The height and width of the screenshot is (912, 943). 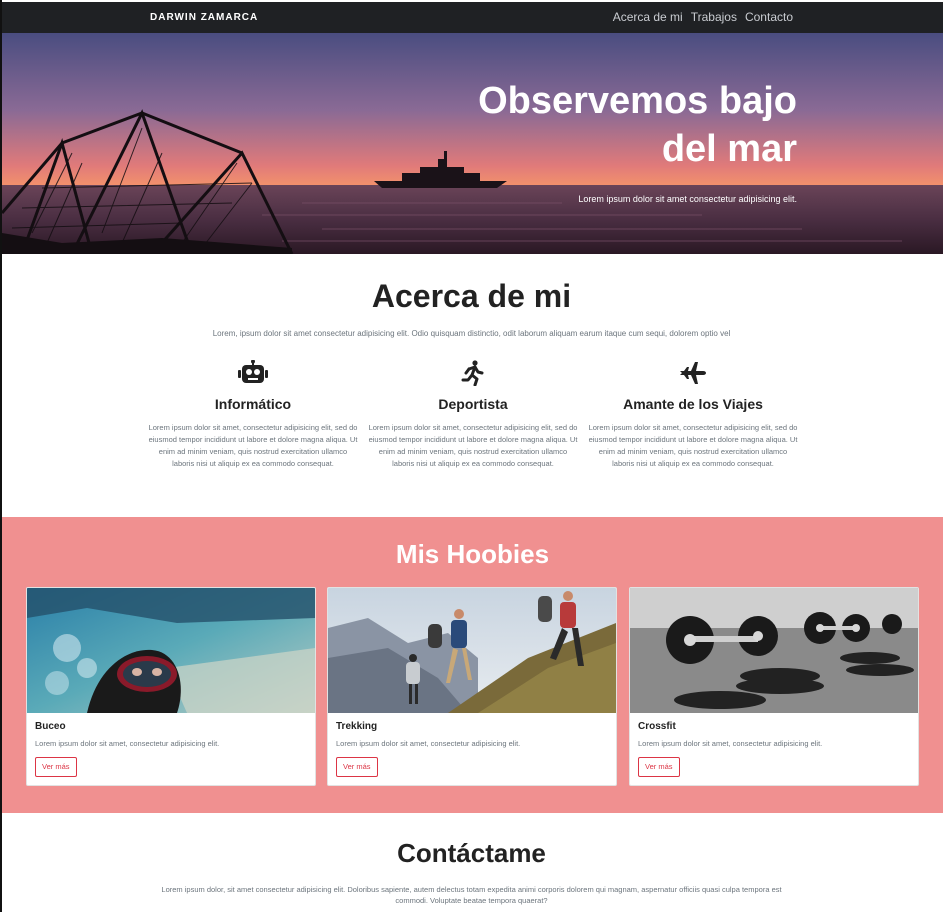 I want to click on contact-title: Contáctame, so click(x=471, y=853).